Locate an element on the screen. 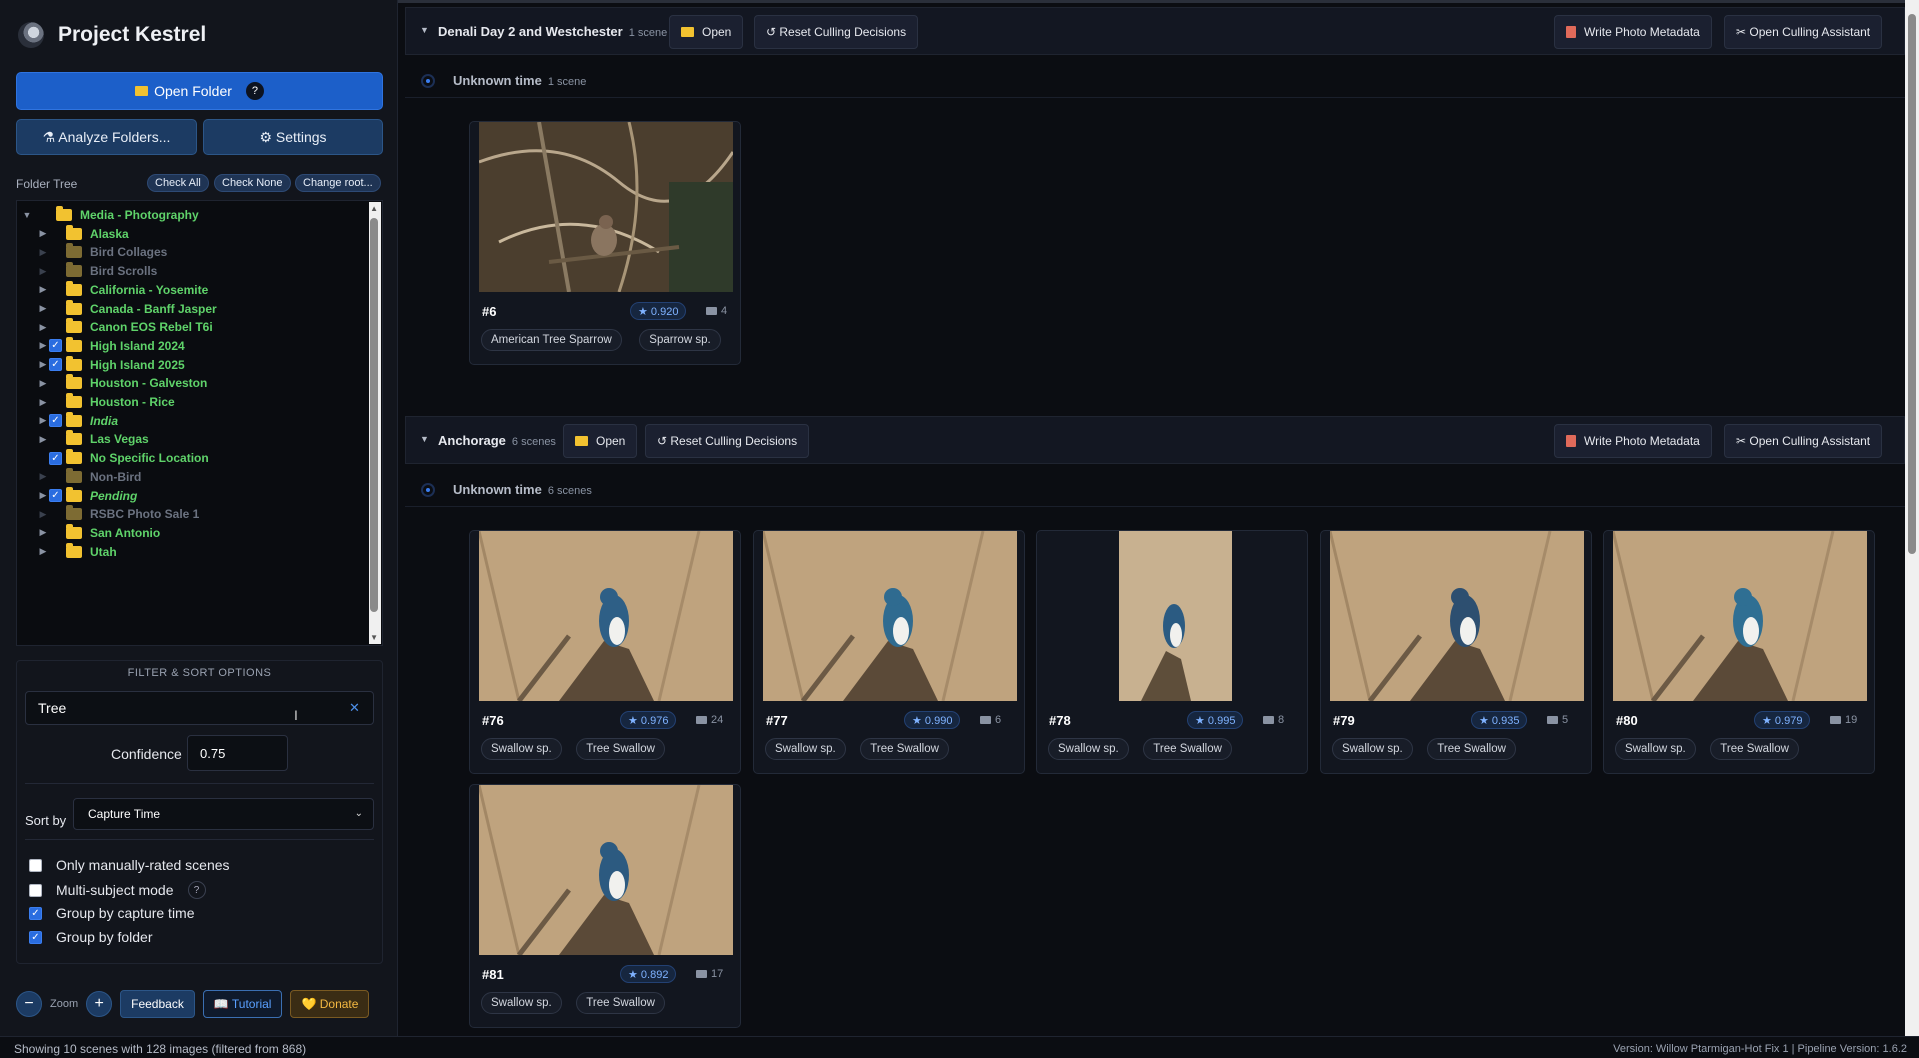  species-search-input is located at coordinates (199, 708).